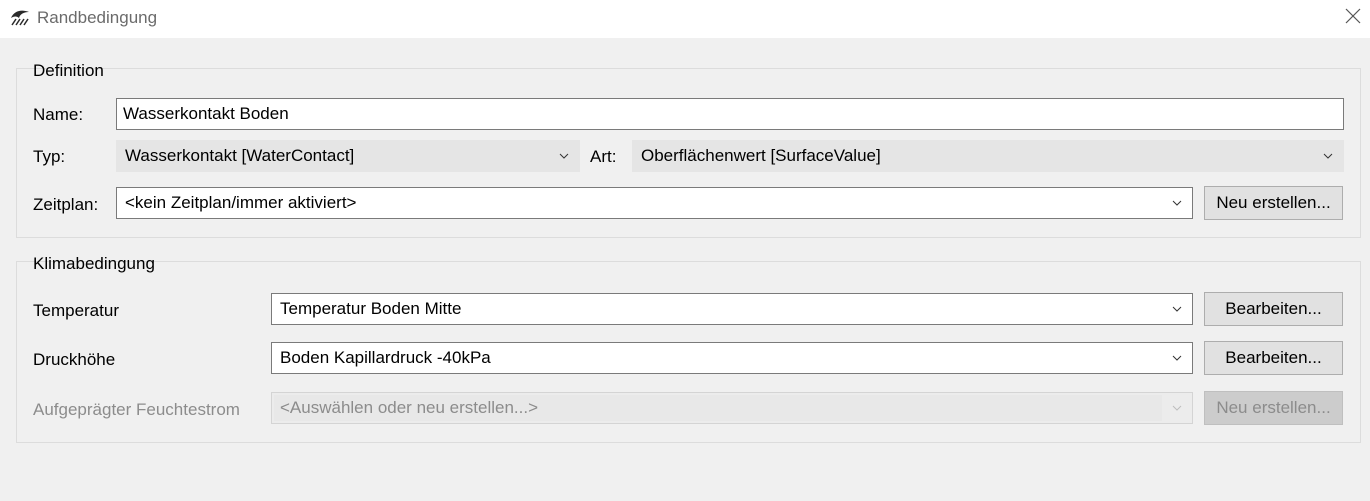  I want to click on zeitplan-label: Zeitplan:, so click(66, 204).